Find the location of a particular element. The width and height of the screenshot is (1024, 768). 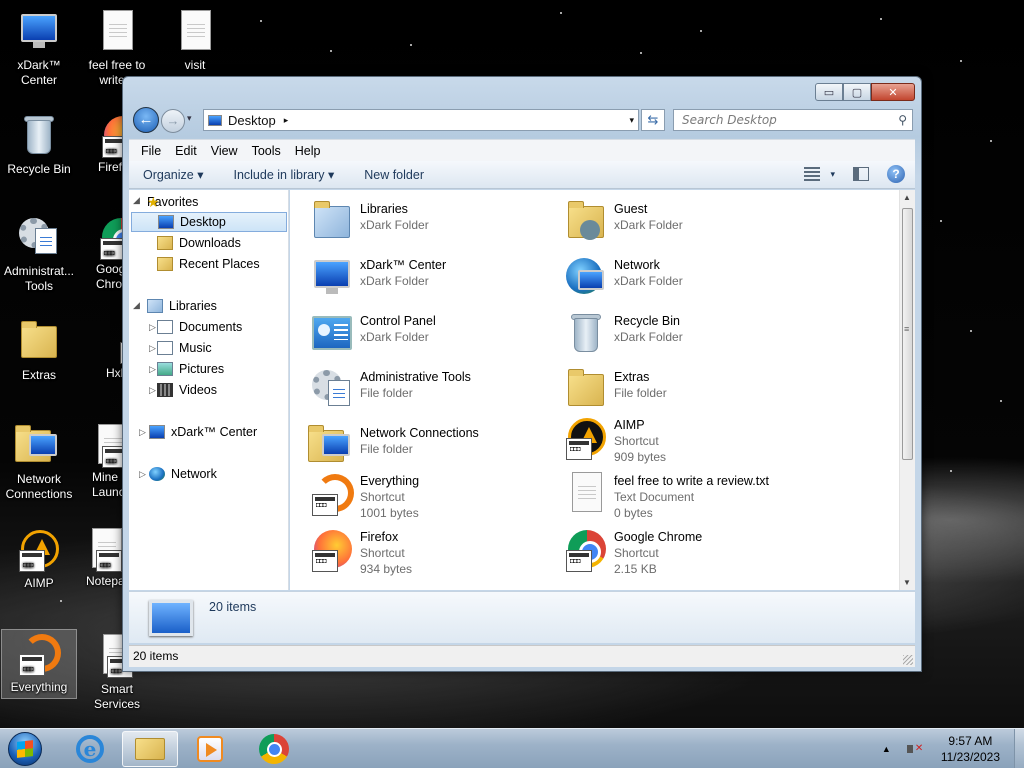

desktop-icon-admin-tools: Administrat... Tools is located at coordinates (39, 254).